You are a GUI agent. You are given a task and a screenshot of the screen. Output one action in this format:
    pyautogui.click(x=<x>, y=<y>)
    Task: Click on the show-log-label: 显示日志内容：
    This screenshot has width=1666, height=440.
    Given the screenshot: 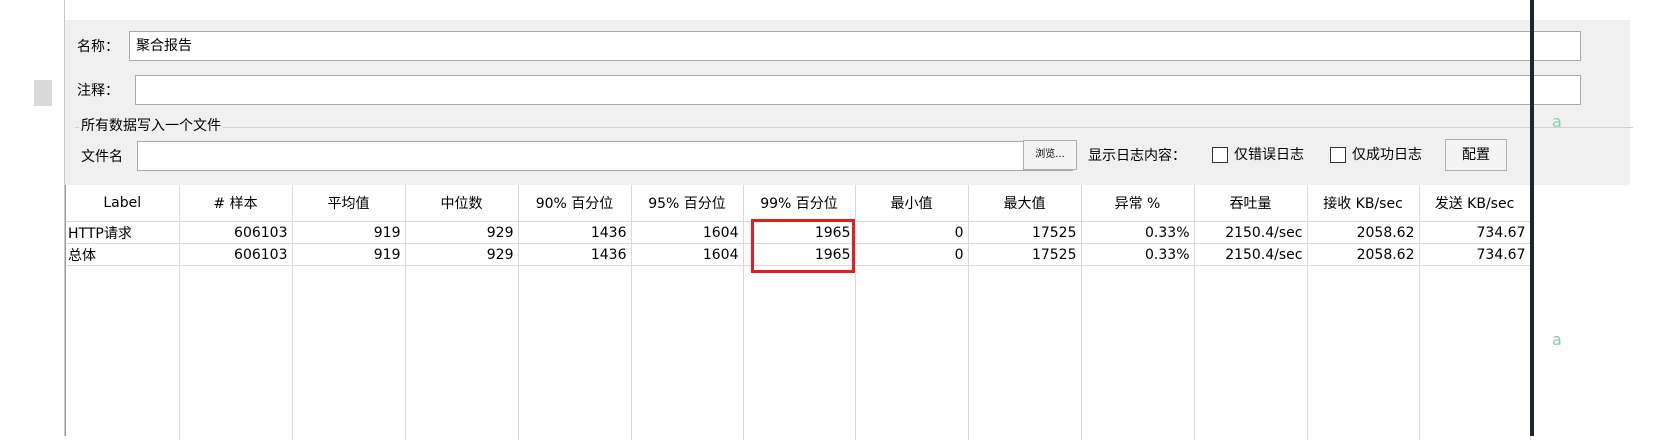 What is the action you would take?
    pyautogui.click(x=1137, y=156)
    